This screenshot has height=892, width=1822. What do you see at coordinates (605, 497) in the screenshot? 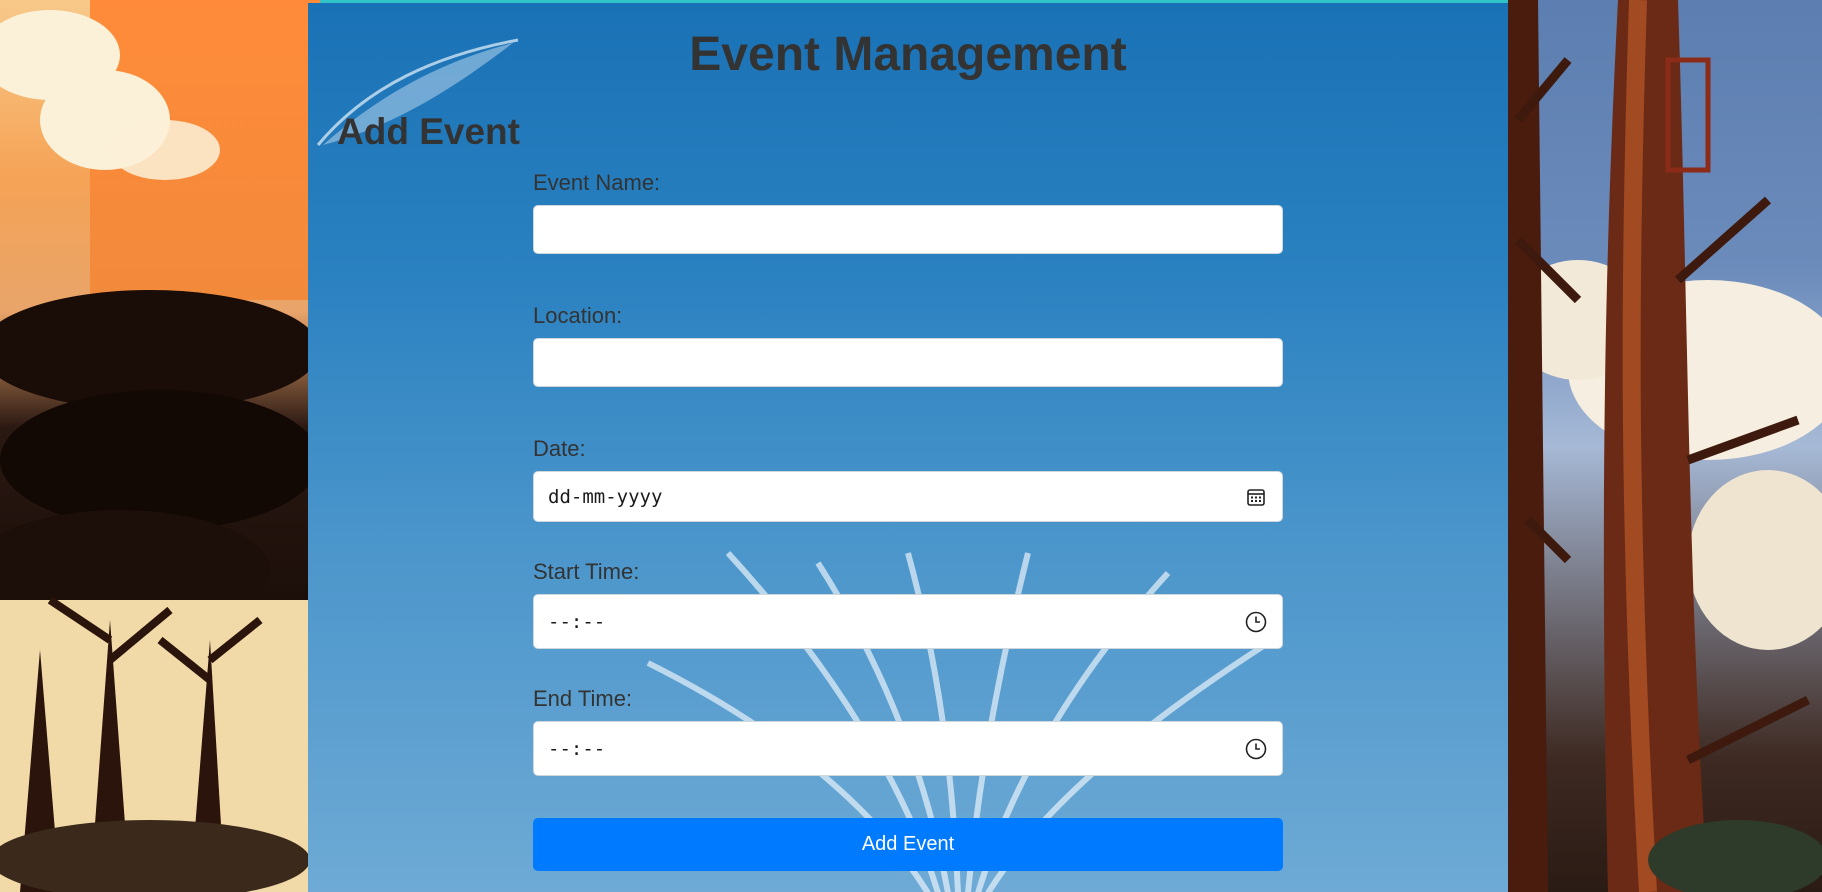
I see `date-value: dd-mm-yyyy` at bounding box center [605, 497].